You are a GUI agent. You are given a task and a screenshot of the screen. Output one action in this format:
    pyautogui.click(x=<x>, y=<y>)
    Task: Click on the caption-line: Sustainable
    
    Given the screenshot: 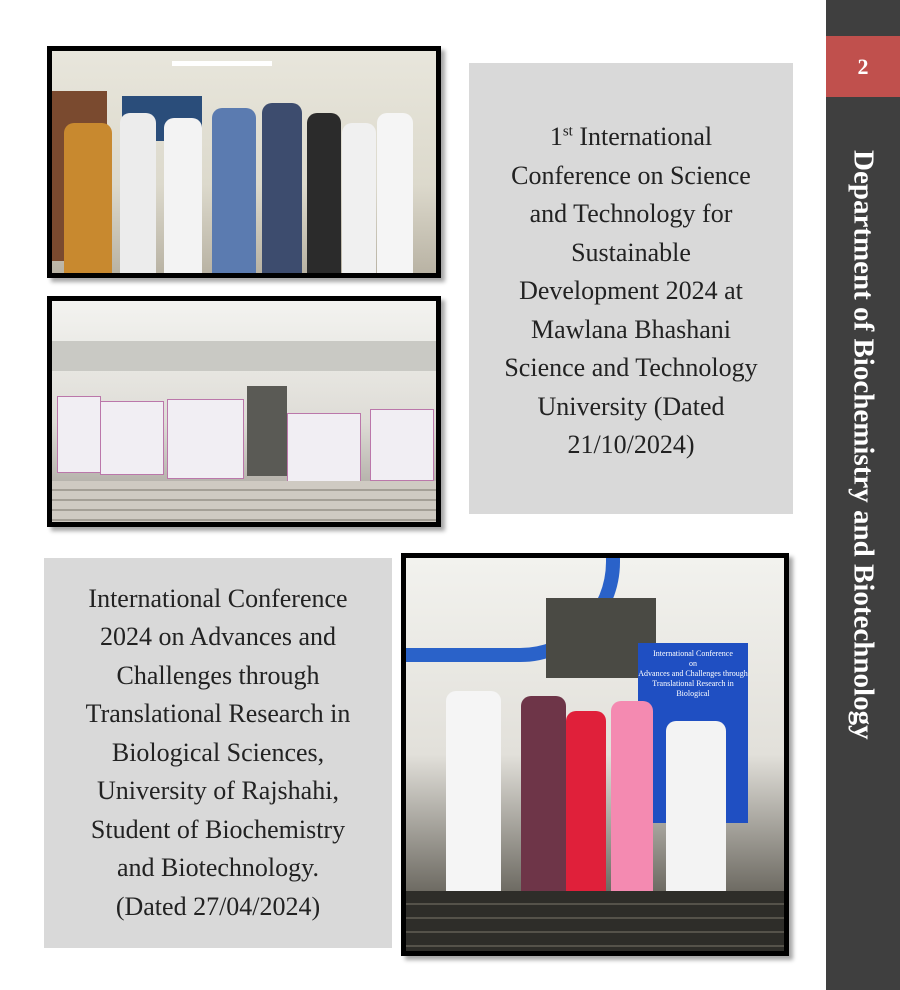 What is the action you would take?
    pyautogui.click(x=631, y=252)
    